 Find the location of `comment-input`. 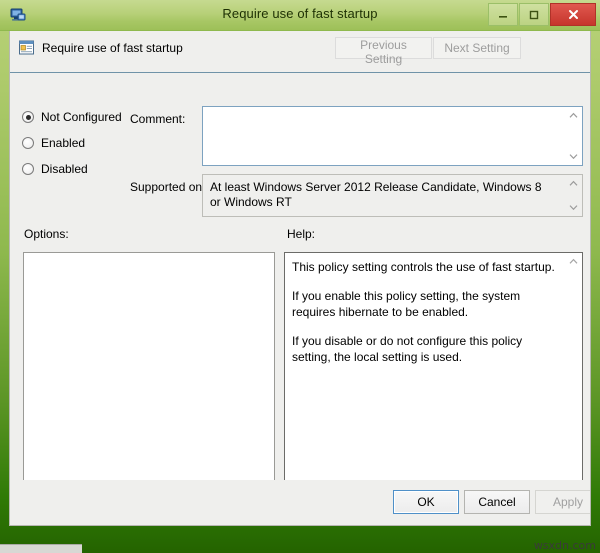

comment-input is located at coordinates (384, 136).